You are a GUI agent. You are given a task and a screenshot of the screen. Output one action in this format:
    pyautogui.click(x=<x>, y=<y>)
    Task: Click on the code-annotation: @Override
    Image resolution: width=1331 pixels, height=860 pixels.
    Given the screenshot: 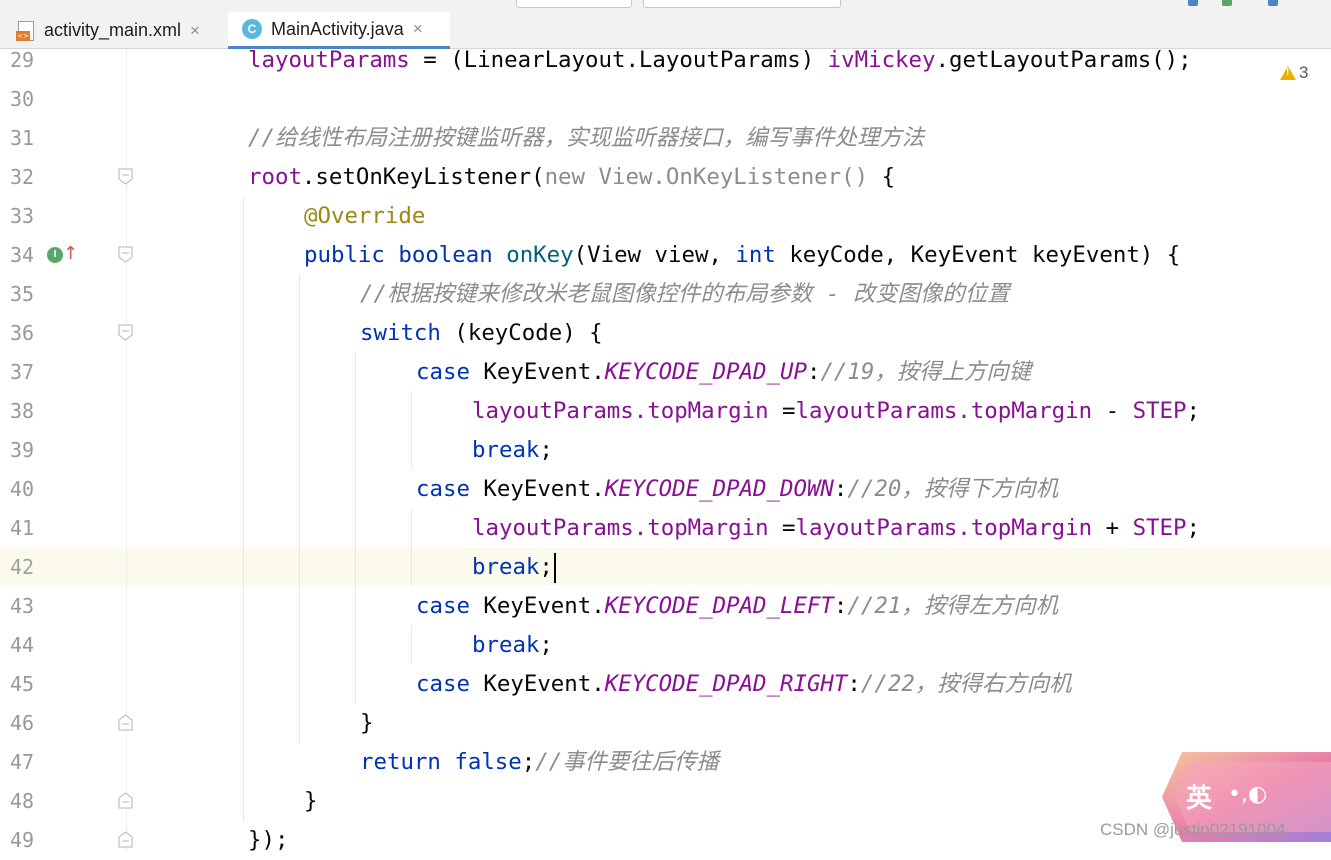 What is the action you would take?
    pyautogui.click(x=365, y=216)
    